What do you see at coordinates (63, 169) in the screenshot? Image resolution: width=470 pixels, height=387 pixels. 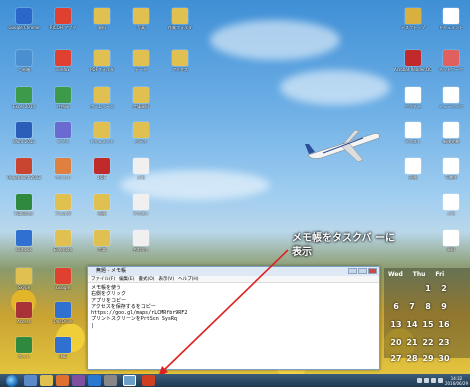 I see `desktop-icon-20: ペイント` at bounding box center [63, 169].